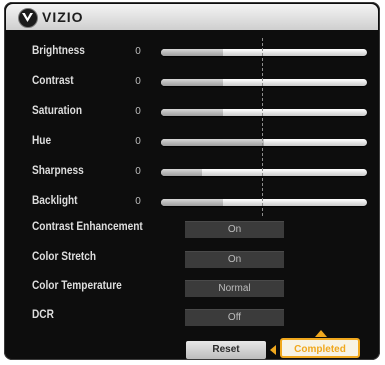 The height and width of the screenshot is (365, 385). I want to click on hue-label: Hue, so click(42, 141).